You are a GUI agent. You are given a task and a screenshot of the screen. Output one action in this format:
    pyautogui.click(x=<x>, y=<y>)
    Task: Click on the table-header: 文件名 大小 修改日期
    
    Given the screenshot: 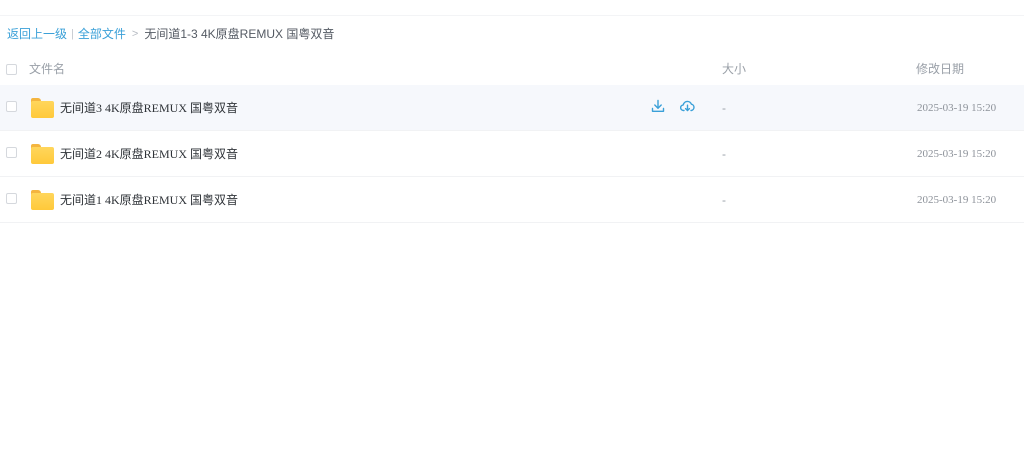 What is the action you would take?
    pyautogui.click(x=512, y=69)
    